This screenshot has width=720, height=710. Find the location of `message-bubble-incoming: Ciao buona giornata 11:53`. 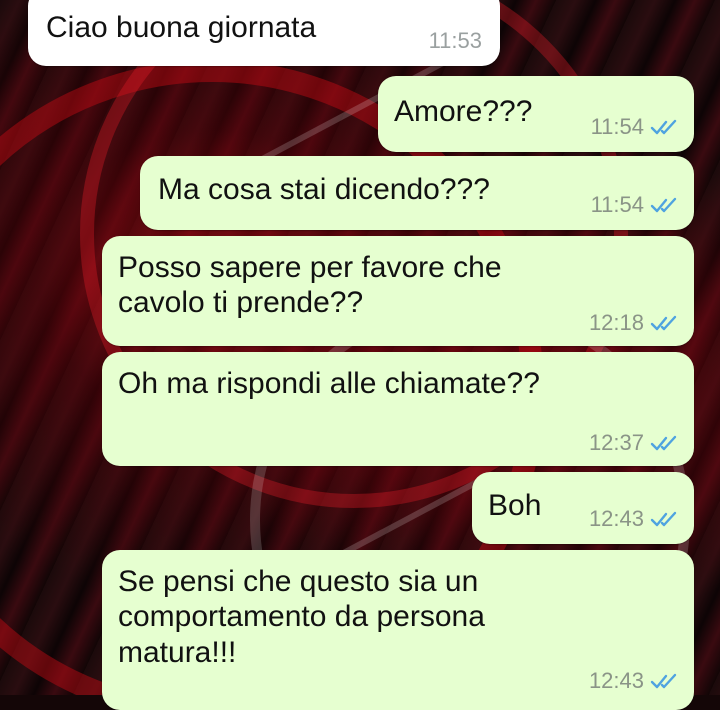

message-bubble-incoming: Ciao buona giornata 11:53 is located at coordinates (264, 33).